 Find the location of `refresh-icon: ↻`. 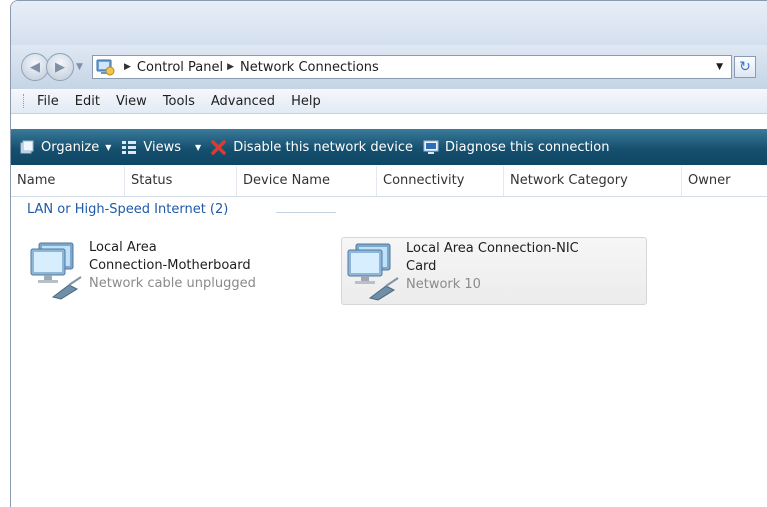

refresh-icon: ↻ is located at coordinates (745, 67).